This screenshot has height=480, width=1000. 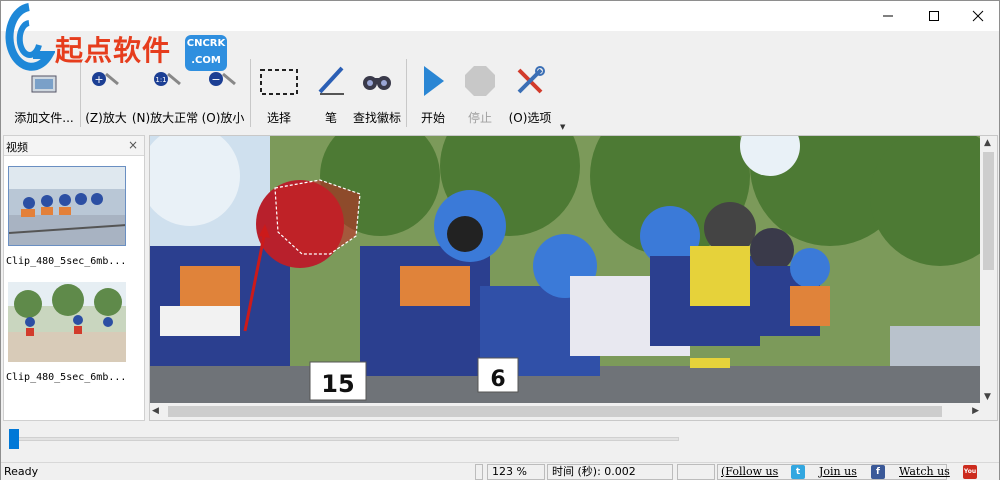 I want to click on logo-badge-line2: .COM, so click(x=206, y=60).